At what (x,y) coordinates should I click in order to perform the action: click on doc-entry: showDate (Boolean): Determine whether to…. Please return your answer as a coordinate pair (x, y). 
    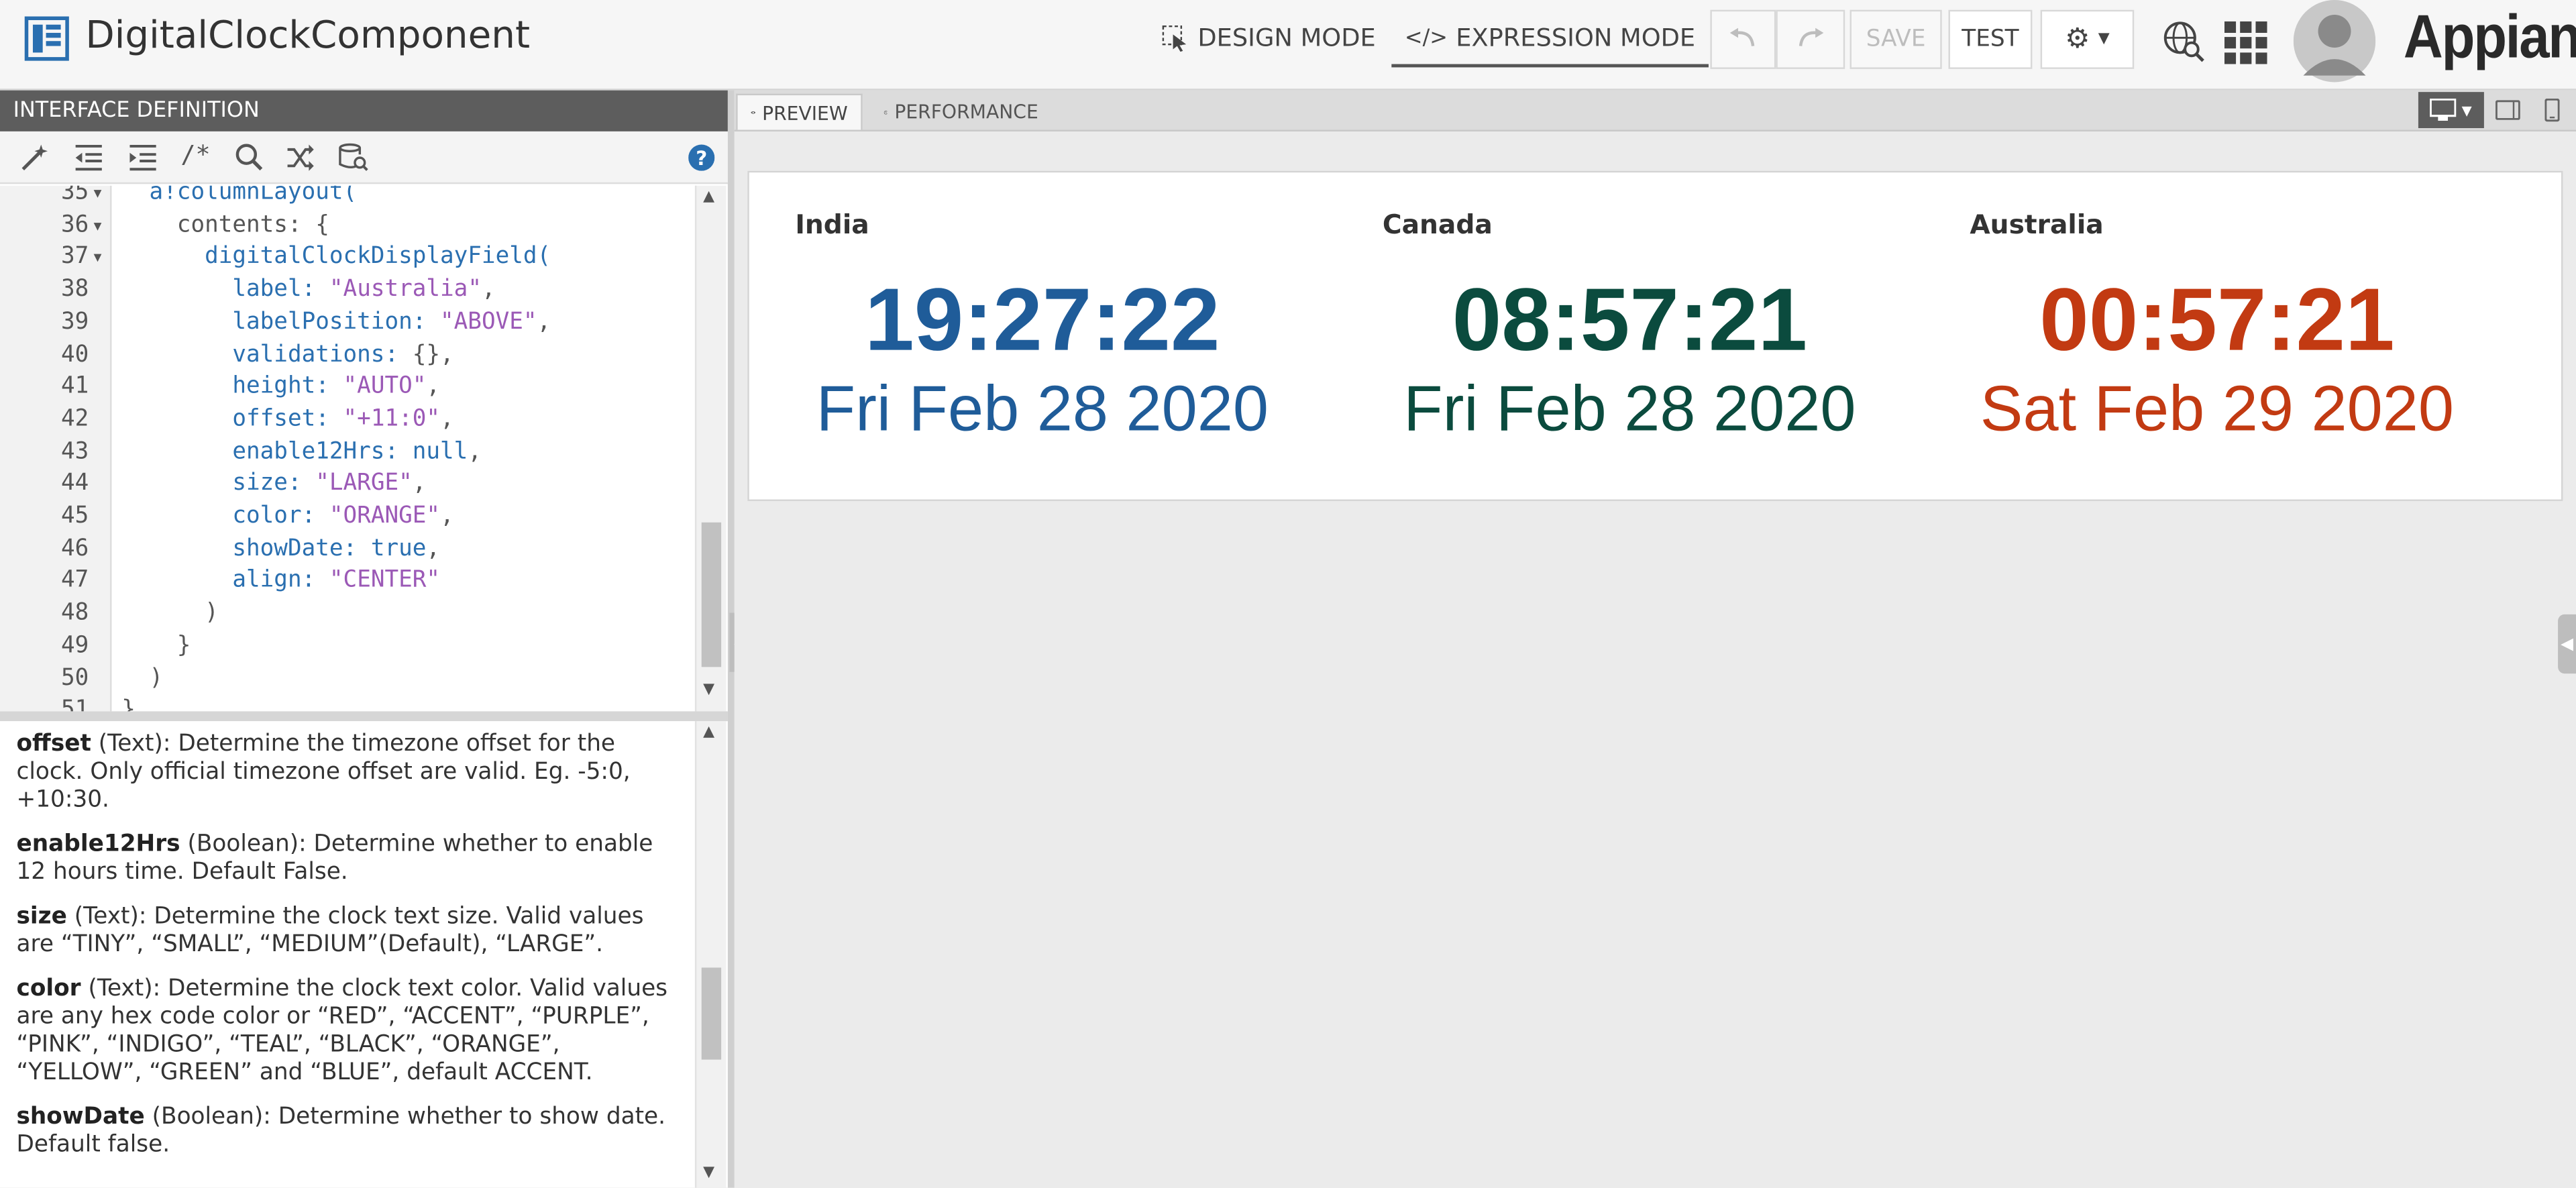
    Looking at the image, I should click on (347, 1132).